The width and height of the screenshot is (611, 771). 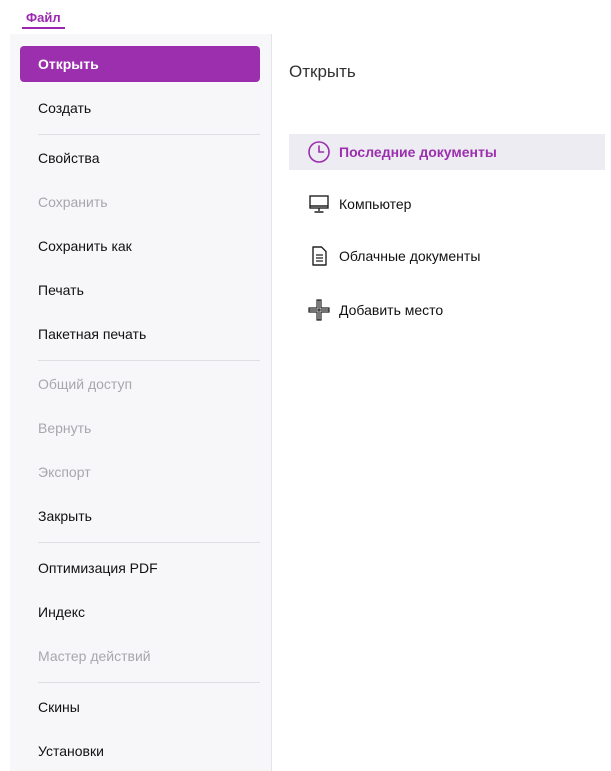 I want to click on sidebar-item-action-wizard: Мастер действий, so click(x=140, y=656).